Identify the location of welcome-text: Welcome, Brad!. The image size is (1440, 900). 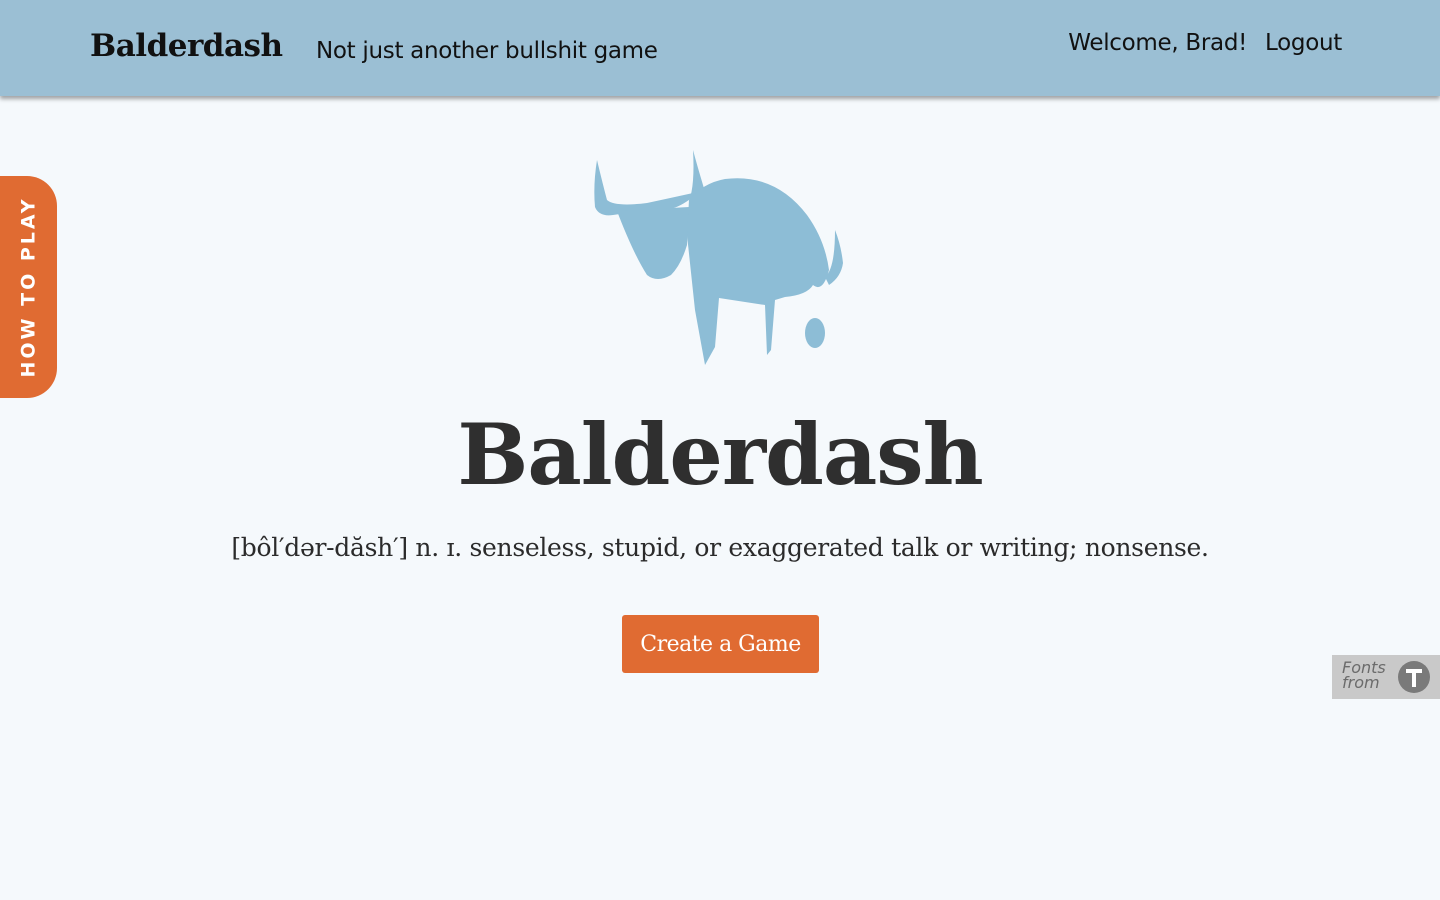
(1158, 43).